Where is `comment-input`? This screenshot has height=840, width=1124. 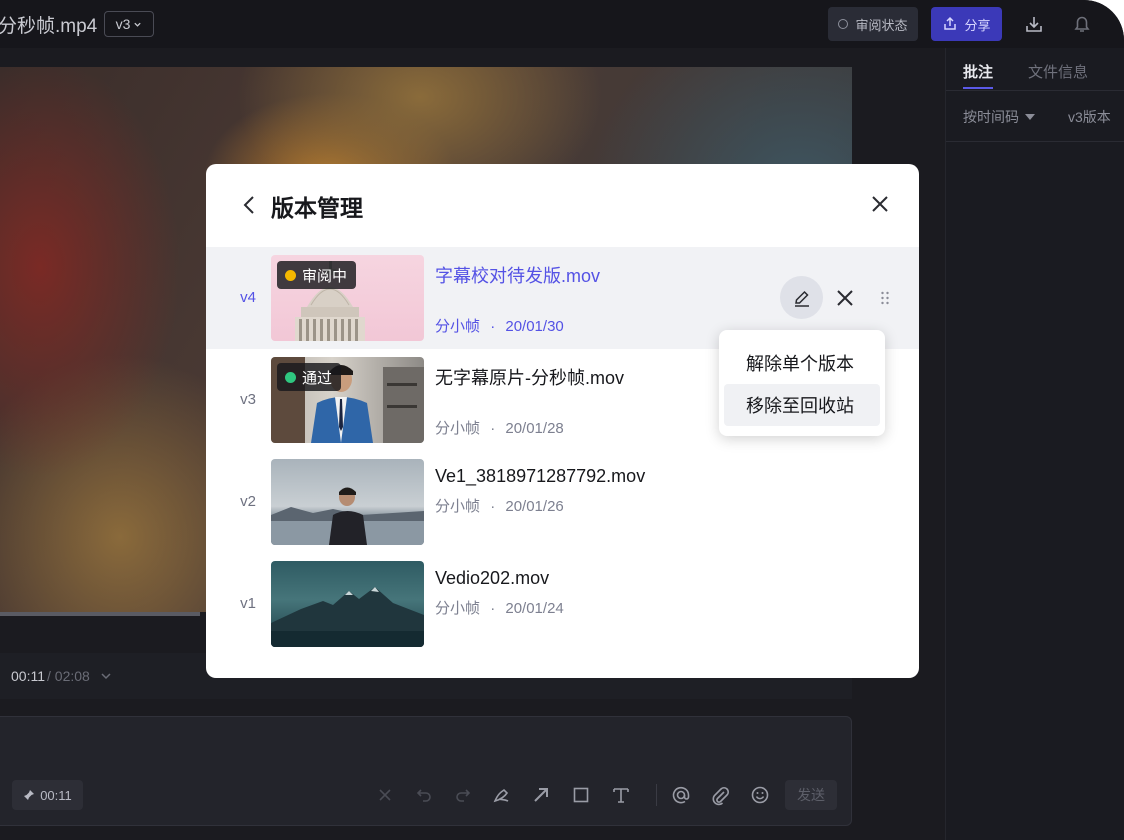
comment-input is located at coordinates (426, 771).